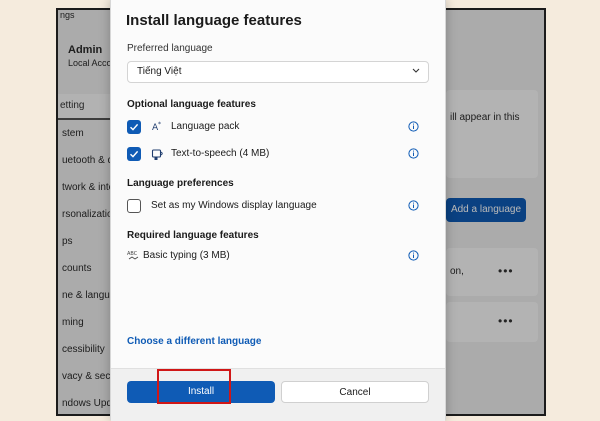 This screenshot has width=600, height=421. What do you see at coordinates (214, 20) in the screenshot?
I see `dialog-title: Install language features` at bounding box center [214, 20].